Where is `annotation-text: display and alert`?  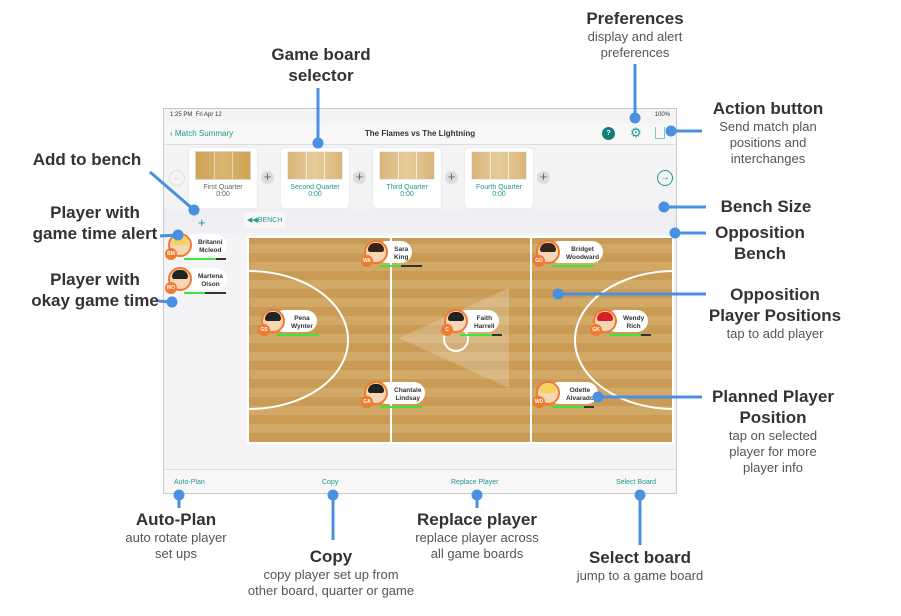 annotation-text: display and alert is located at coordinates (635, 36).